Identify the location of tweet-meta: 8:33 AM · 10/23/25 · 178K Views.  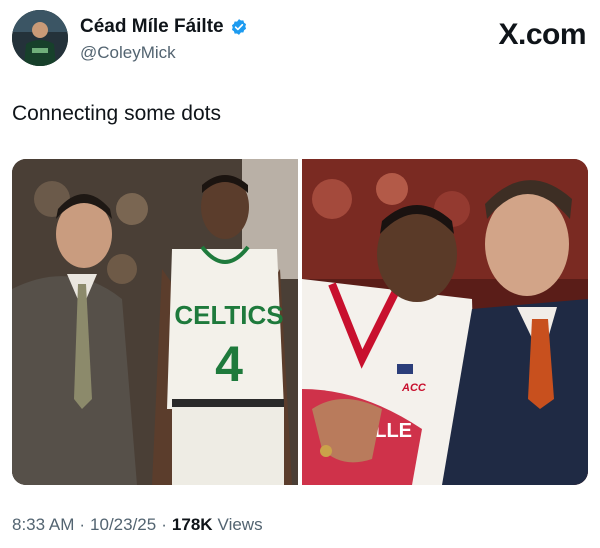
(137, 525).